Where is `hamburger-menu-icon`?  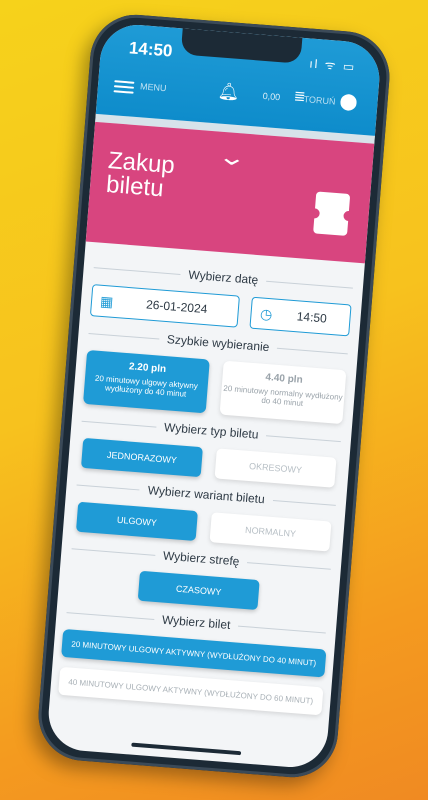 hamburger-menu-icon is located at coordinates (124, 87).